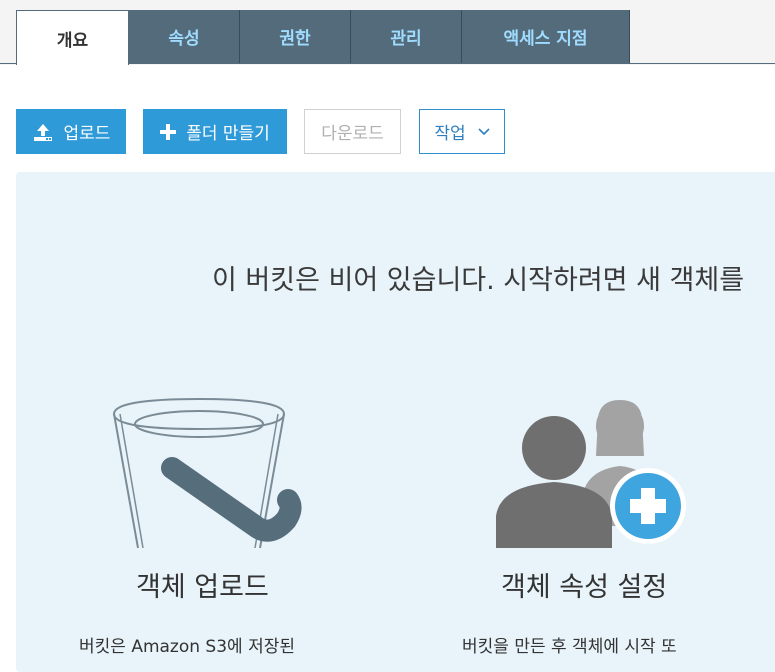 The height and width of the screenshot is (672, 775). I want to click on download-button: 다운로드, so click(352, 131).